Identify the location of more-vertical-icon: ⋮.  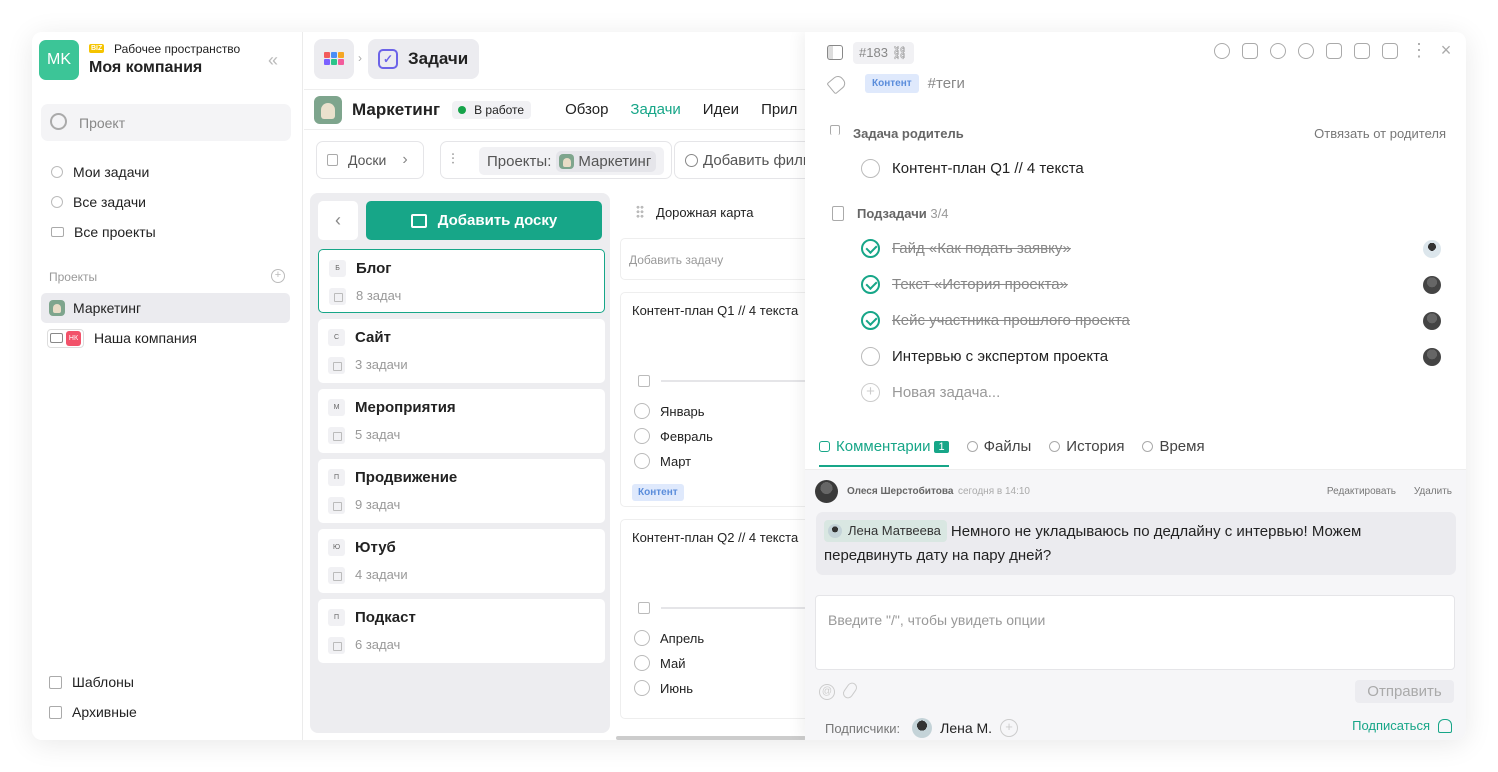
(1419, 50).